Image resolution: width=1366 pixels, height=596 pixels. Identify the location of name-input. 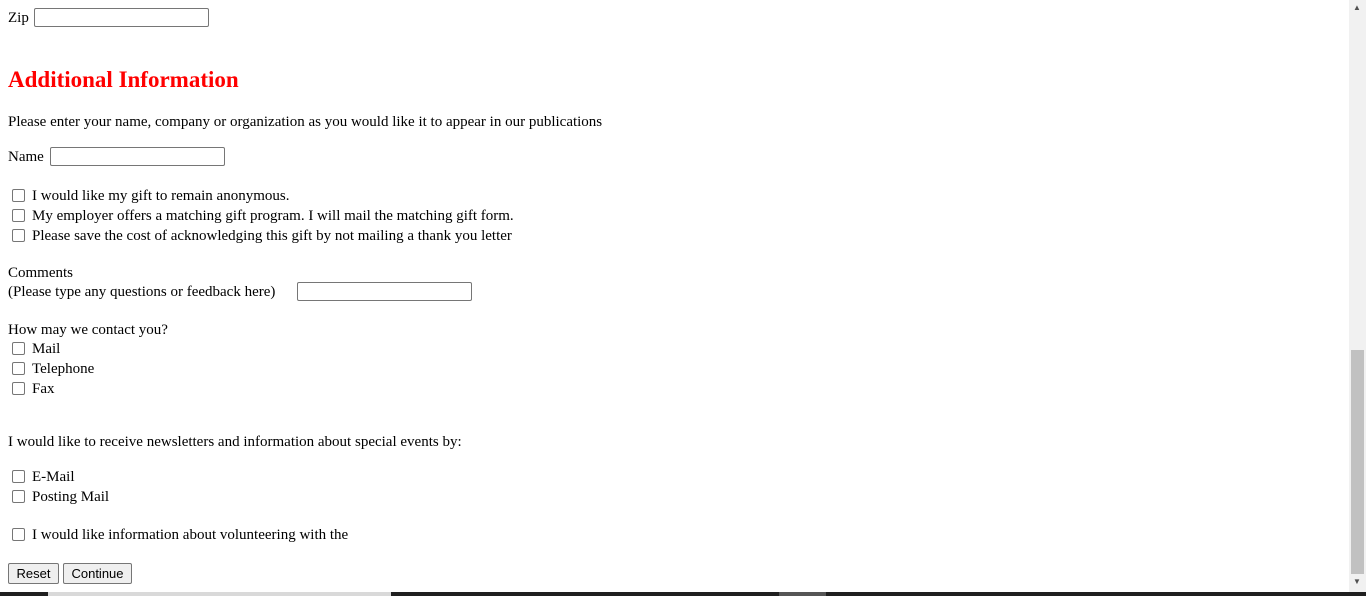
(137, 156).